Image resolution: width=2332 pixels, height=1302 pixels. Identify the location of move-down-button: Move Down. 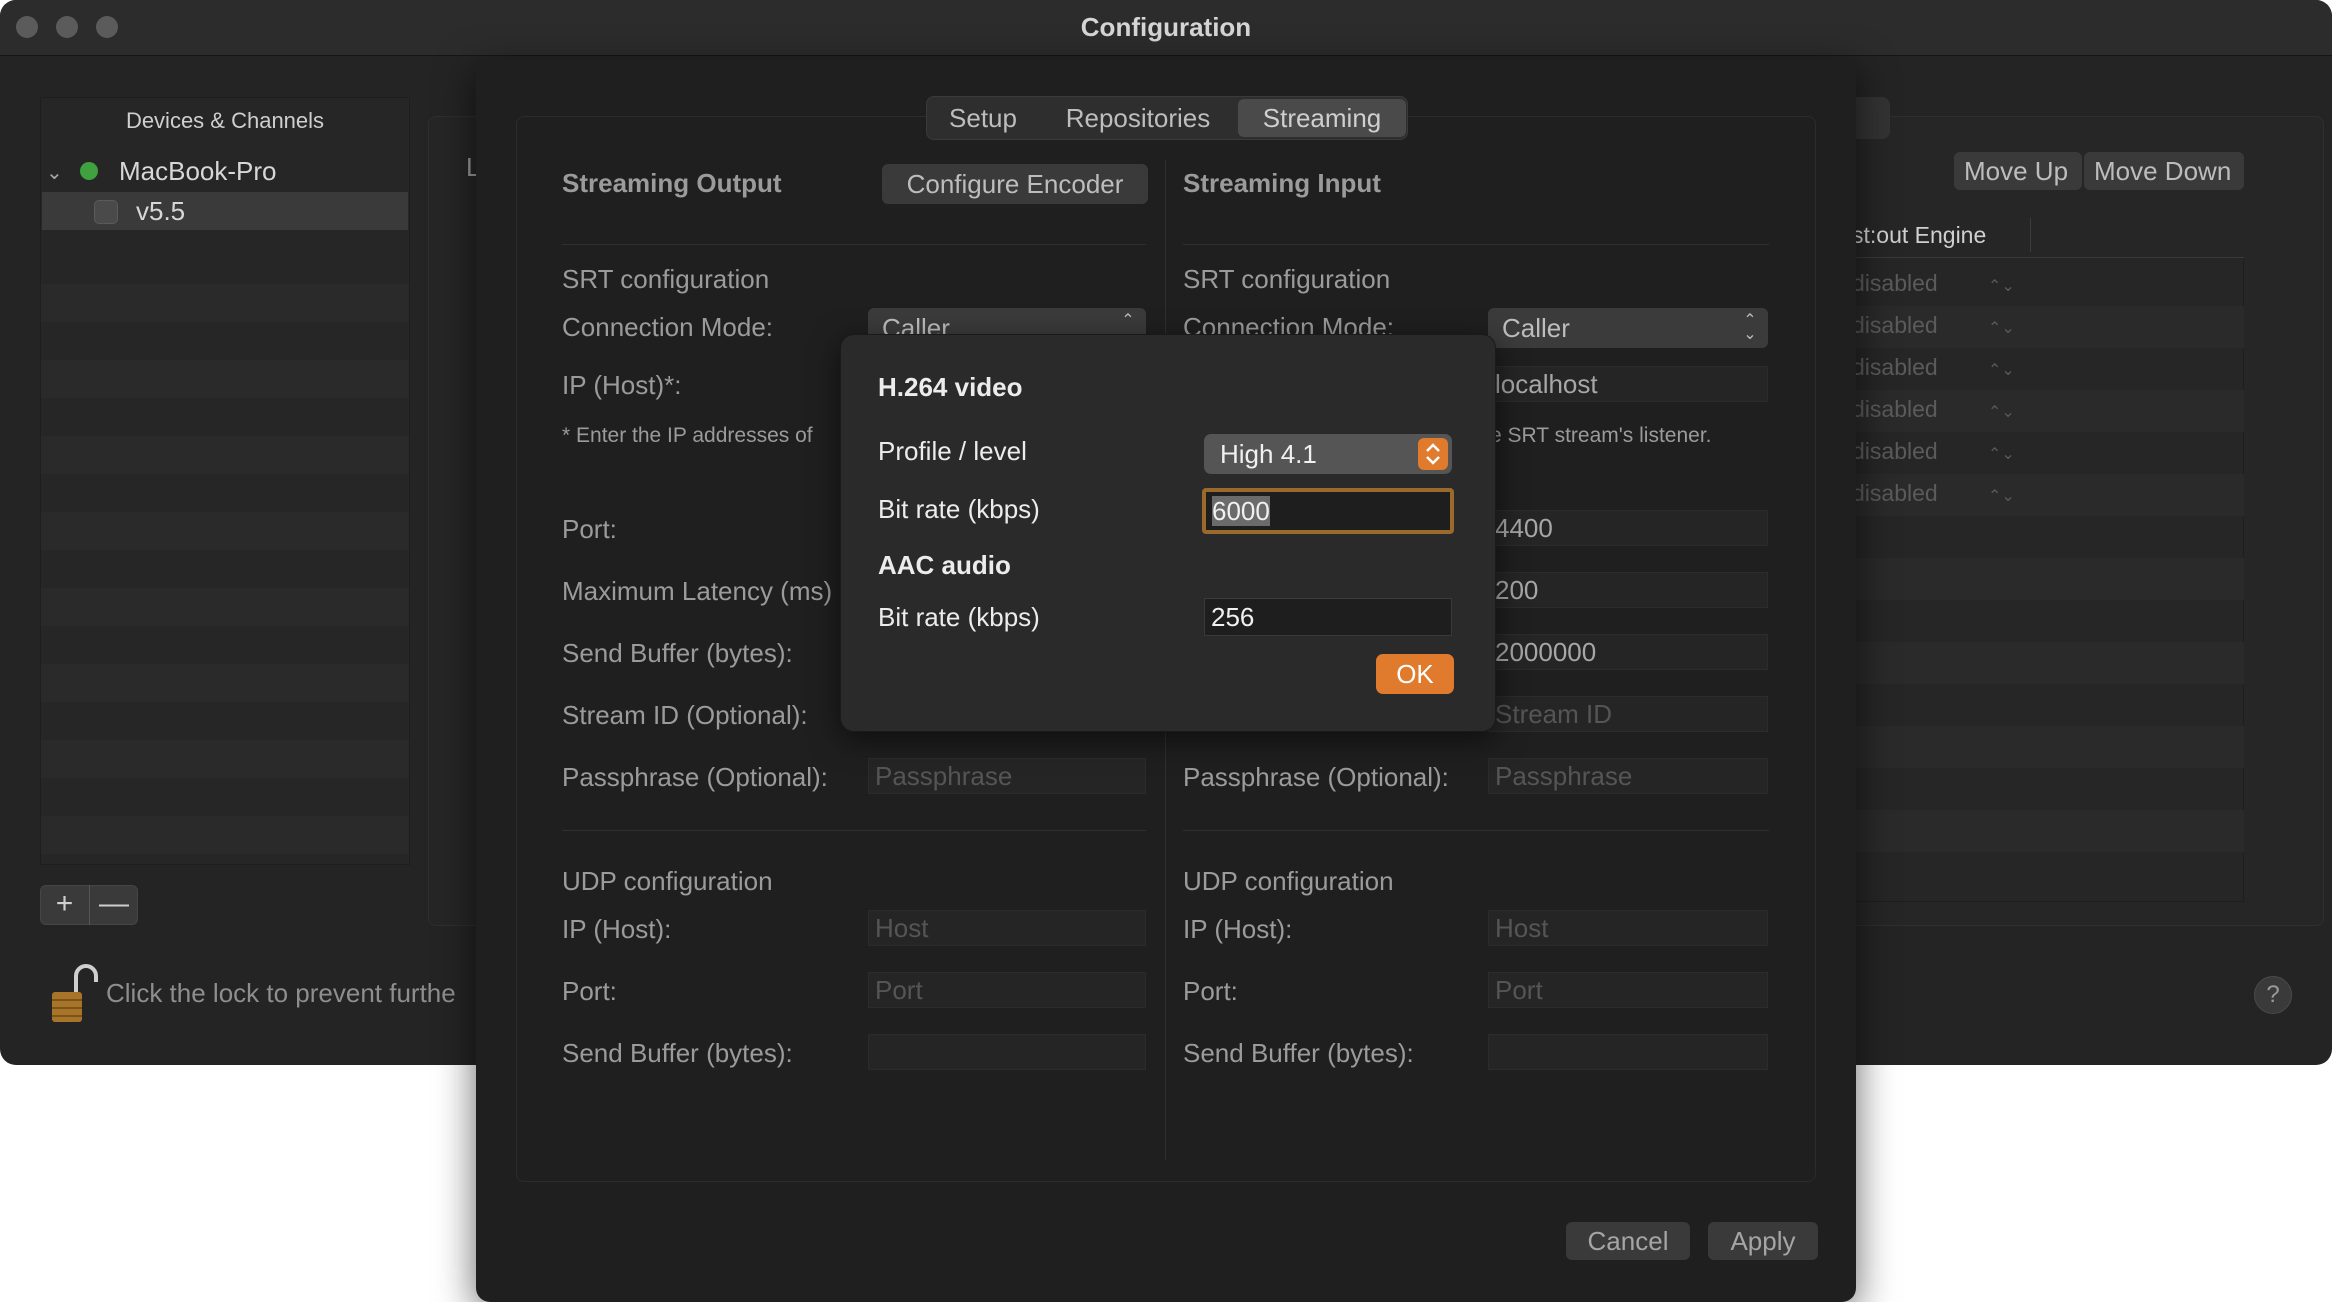
(2164, 171).